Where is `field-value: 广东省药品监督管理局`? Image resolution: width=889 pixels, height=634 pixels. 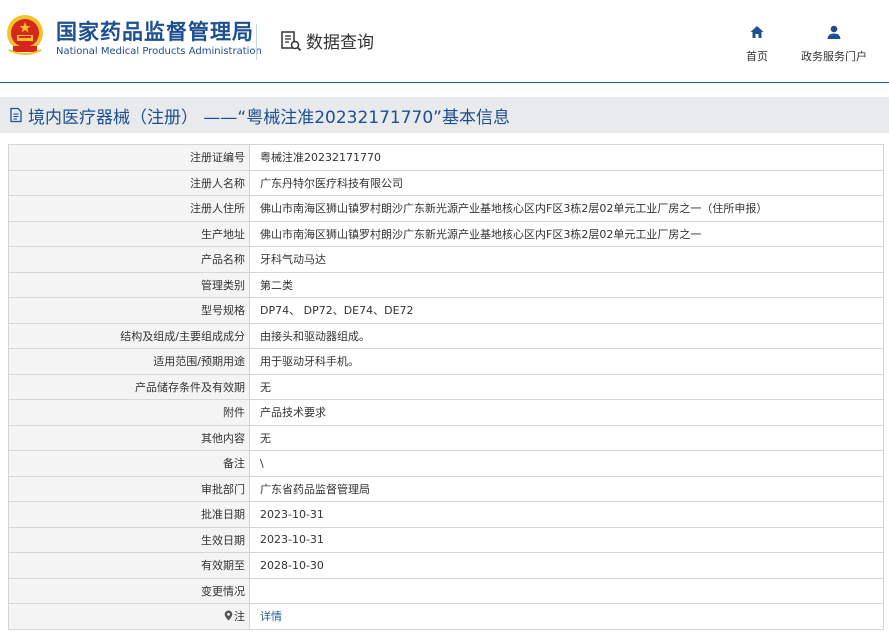 field-value: 广东省药品监督管理局 is located at coordinates (566, 488).